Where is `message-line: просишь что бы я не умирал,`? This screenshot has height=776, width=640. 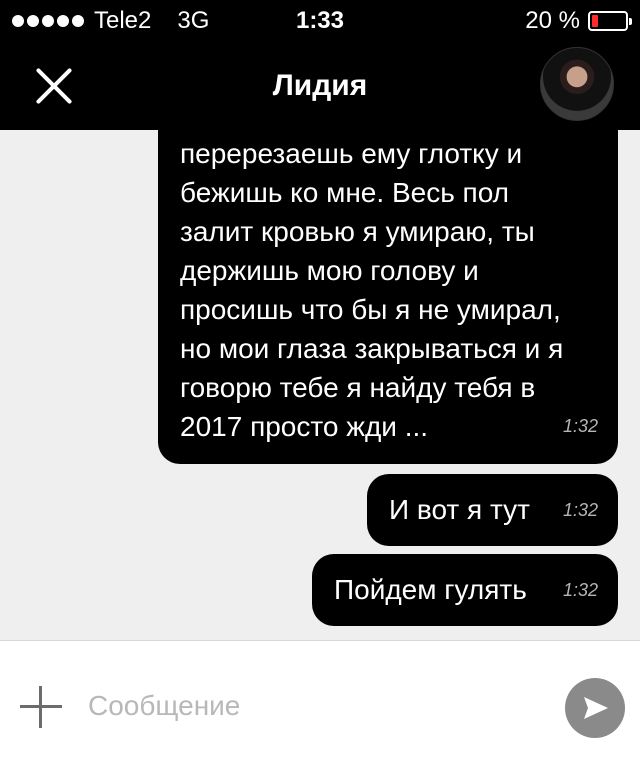 message-line: просишь что бы я не умирал, is located at coordinates (370, 309).